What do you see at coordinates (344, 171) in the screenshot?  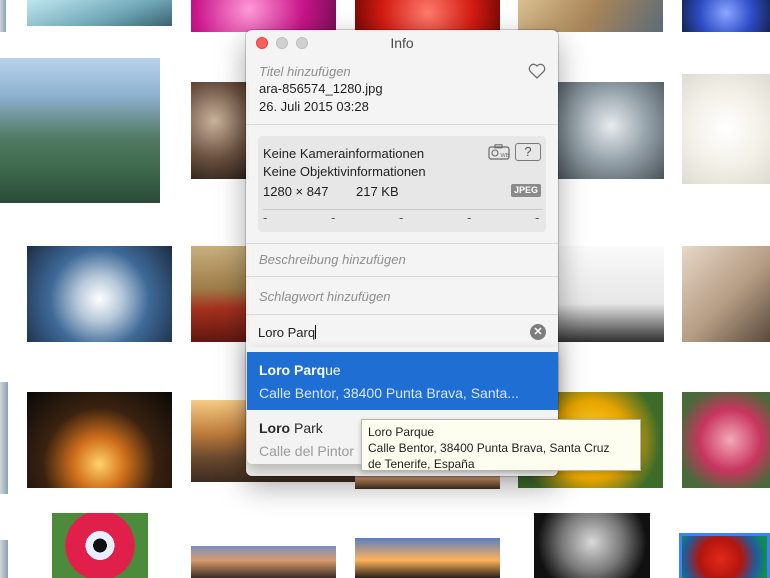 I see `lens-info: Keine Objektivinformationen` at bounding box center [344, 171].